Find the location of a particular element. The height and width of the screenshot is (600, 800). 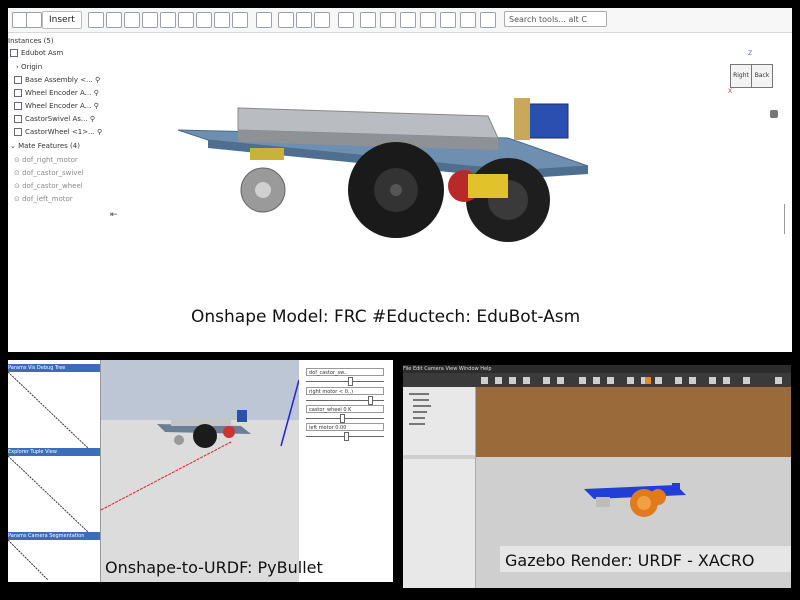

slider-left-motor is located at coordinates (345, 436).